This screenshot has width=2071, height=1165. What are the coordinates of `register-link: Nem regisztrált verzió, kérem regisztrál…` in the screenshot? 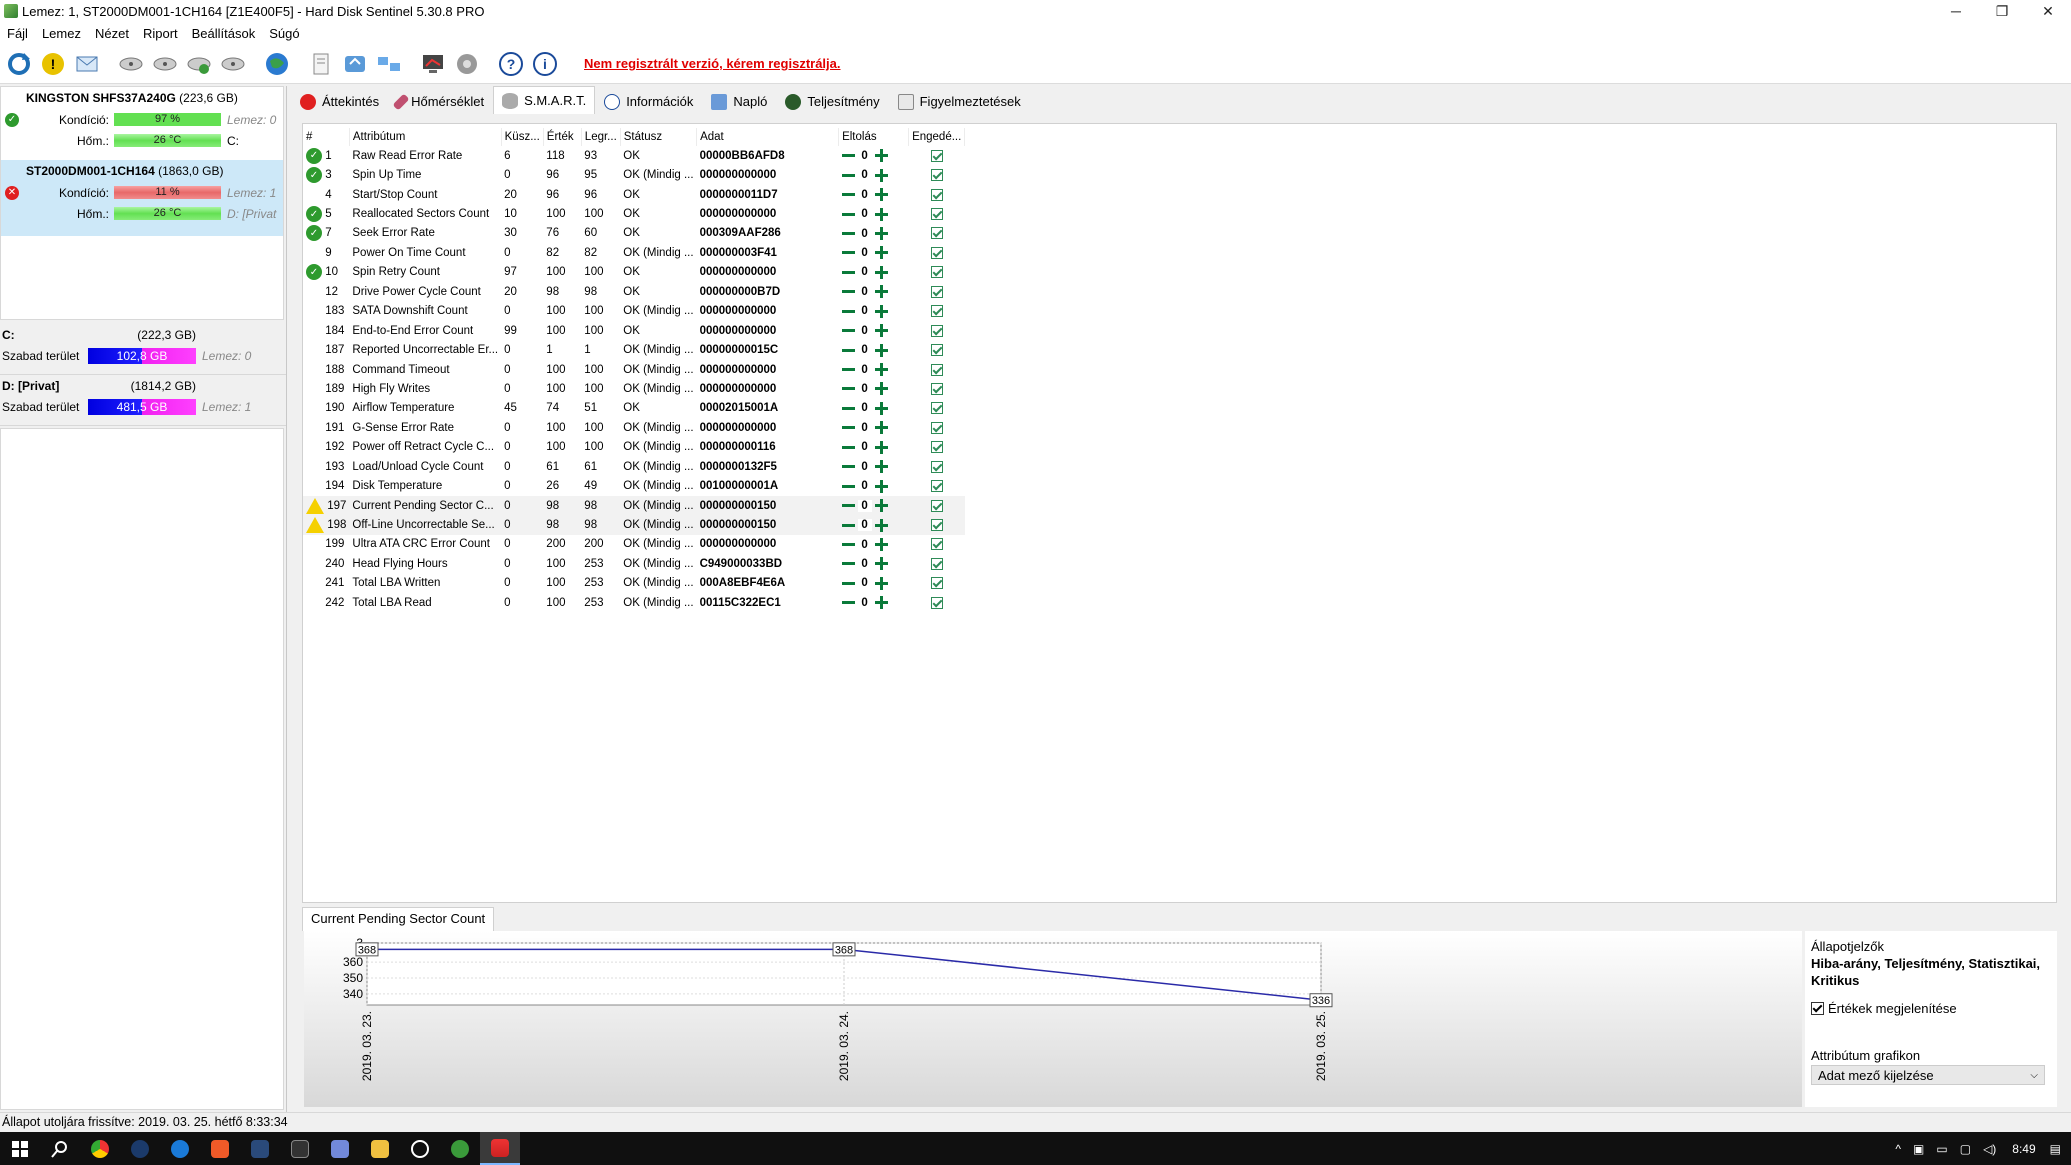 It's located at (712, 63).